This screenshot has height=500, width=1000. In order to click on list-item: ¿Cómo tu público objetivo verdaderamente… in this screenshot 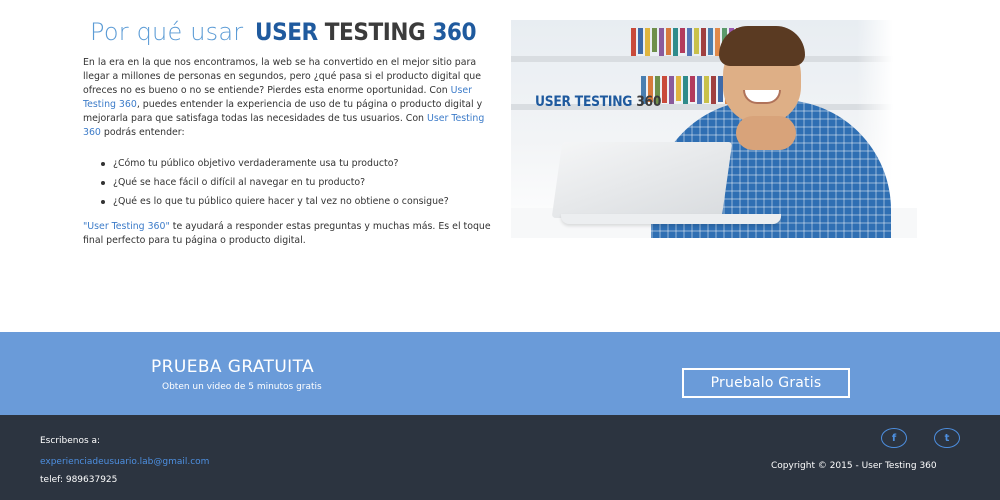, I will do `click(297, 166)`.